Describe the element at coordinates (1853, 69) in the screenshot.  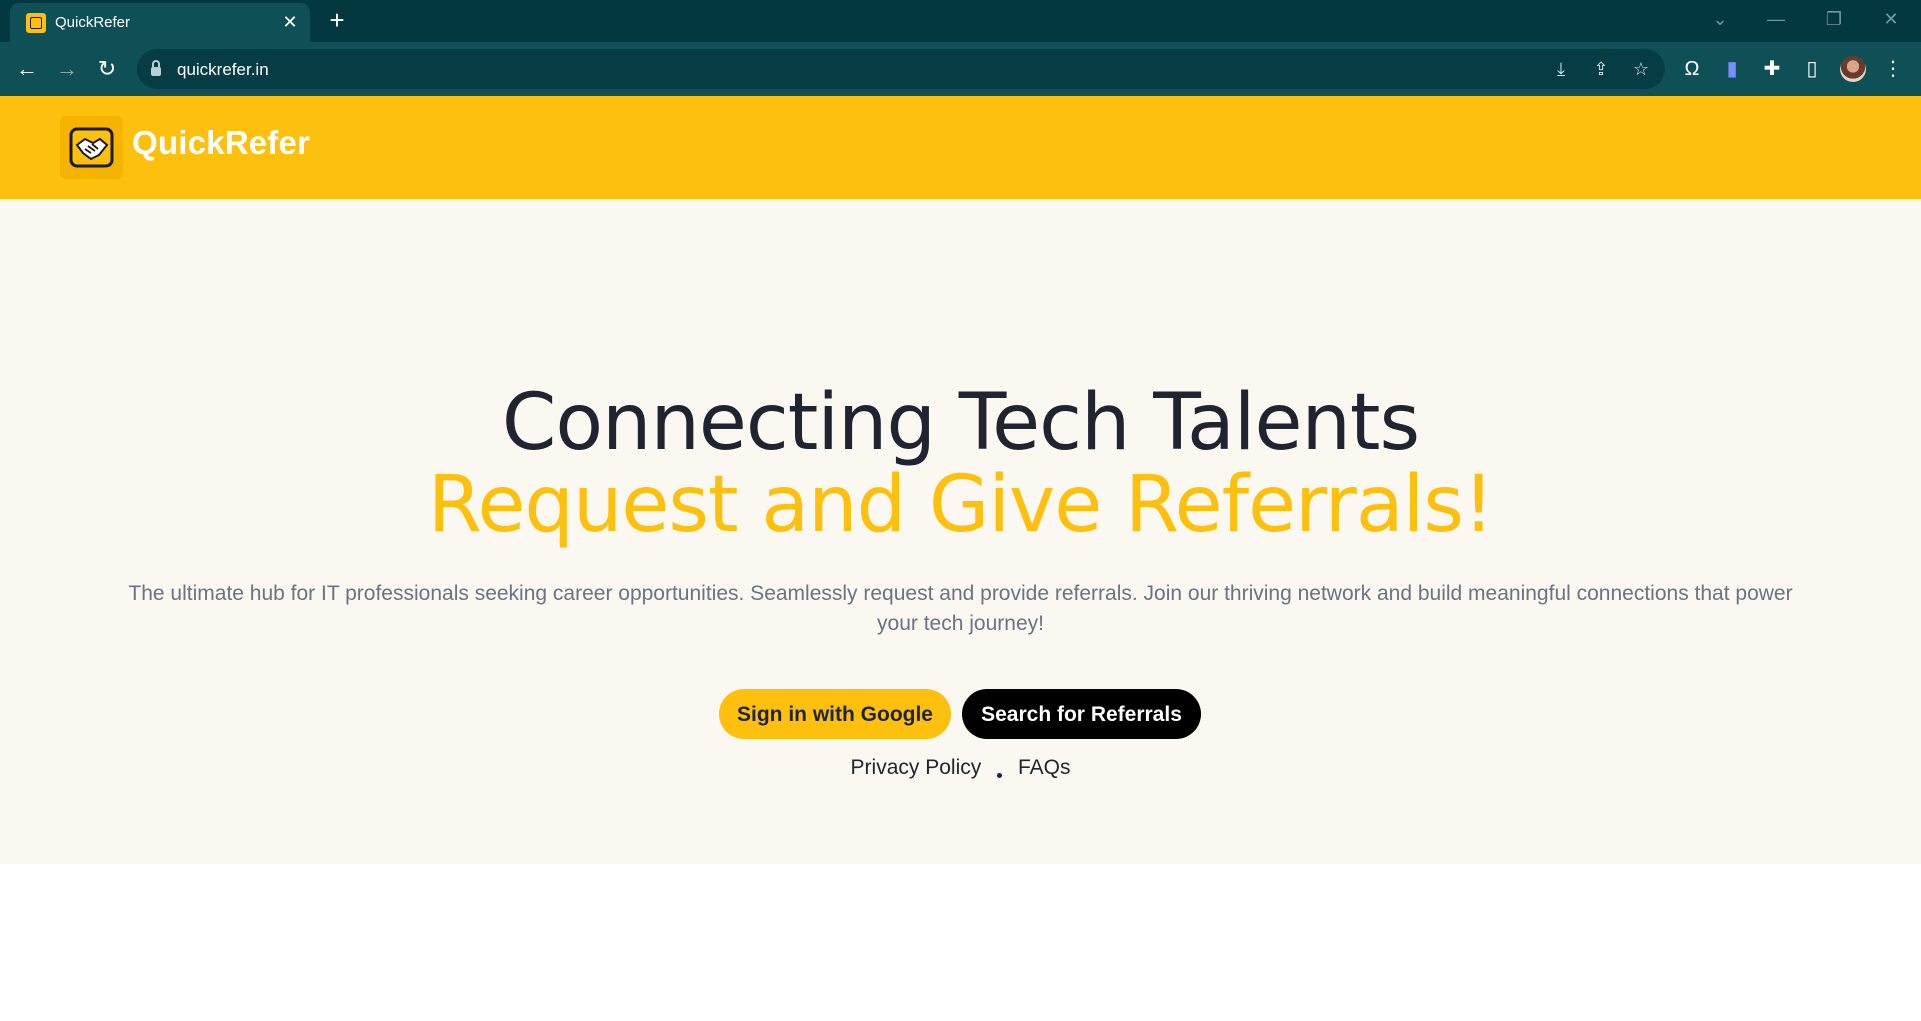
I see `profile-avatar` at that location.